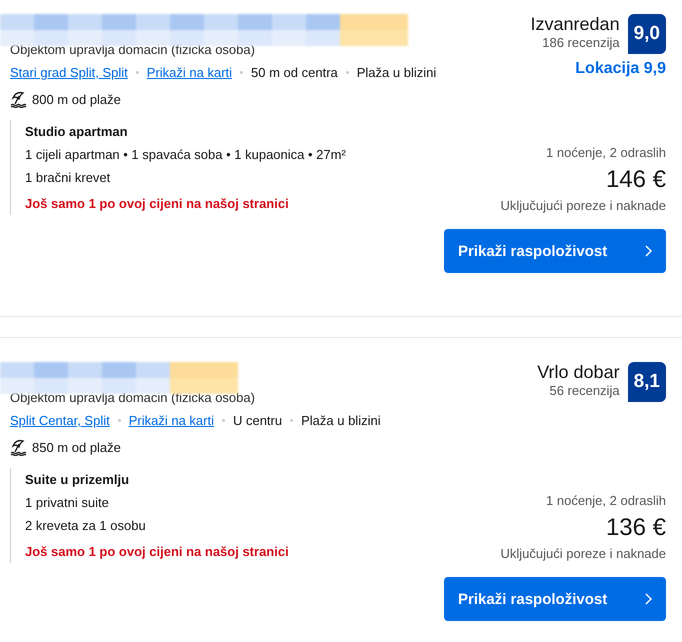 The height and width of the screenshot is (642, 682). What do you see at coordinates (575, 24) in the screenshot?
I see `rating-word: Izvanredan` at bounding box center [575, 24].